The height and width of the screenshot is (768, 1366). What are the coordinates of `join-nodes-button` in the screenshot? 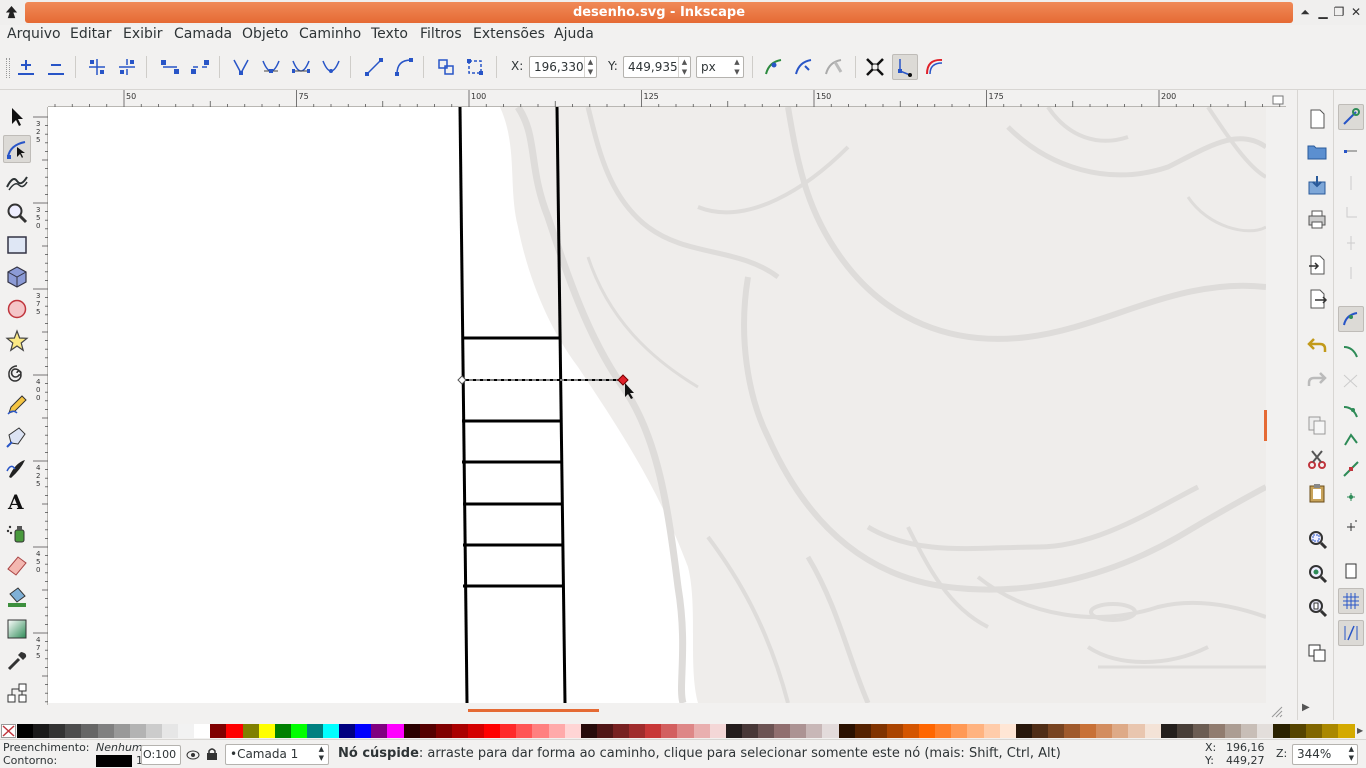 It's located at (97, 67).